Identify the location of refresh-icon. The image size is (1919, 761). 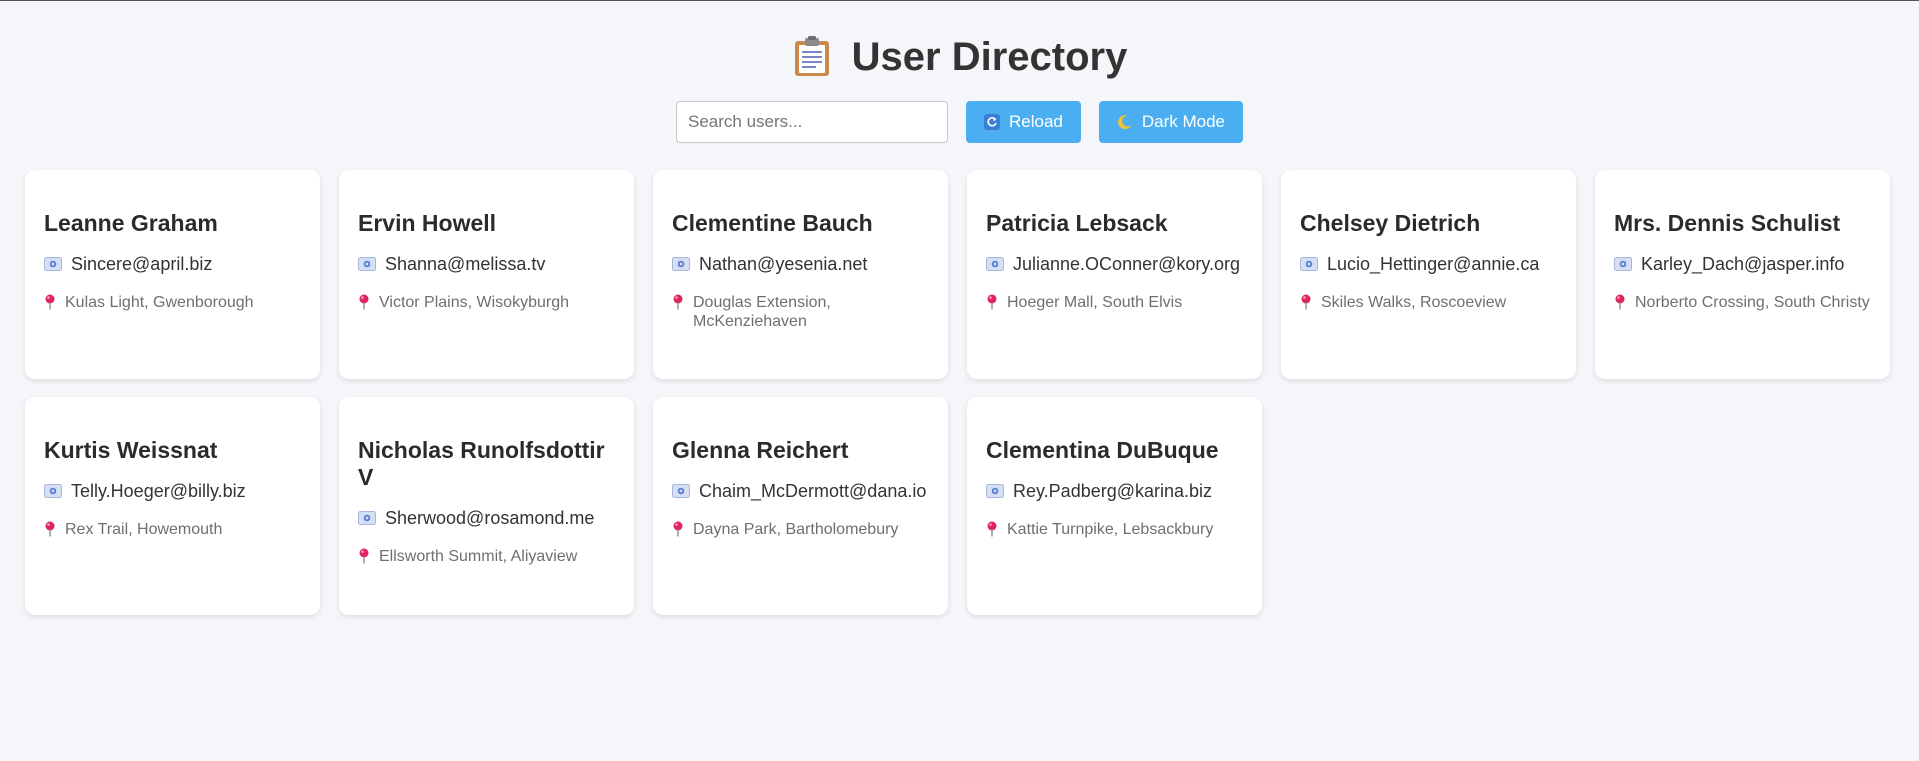
(991, 122).